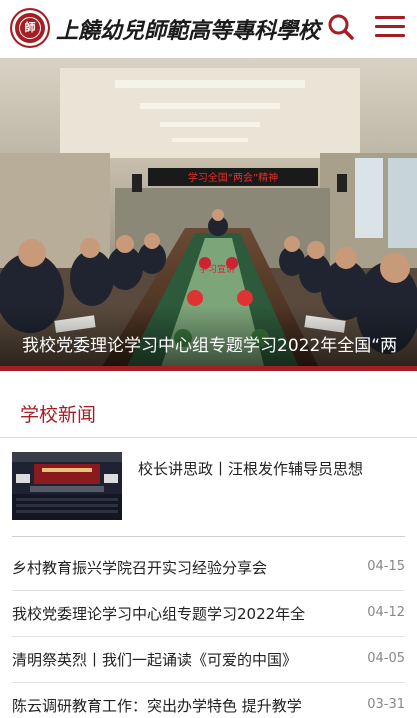 This screenshot has height=718, width=417. Describe the element at coordinates (157, 705) in the screenshot. I see `news-title: 陈云调研教育工作：突出办学特色 提升教学` at that location.